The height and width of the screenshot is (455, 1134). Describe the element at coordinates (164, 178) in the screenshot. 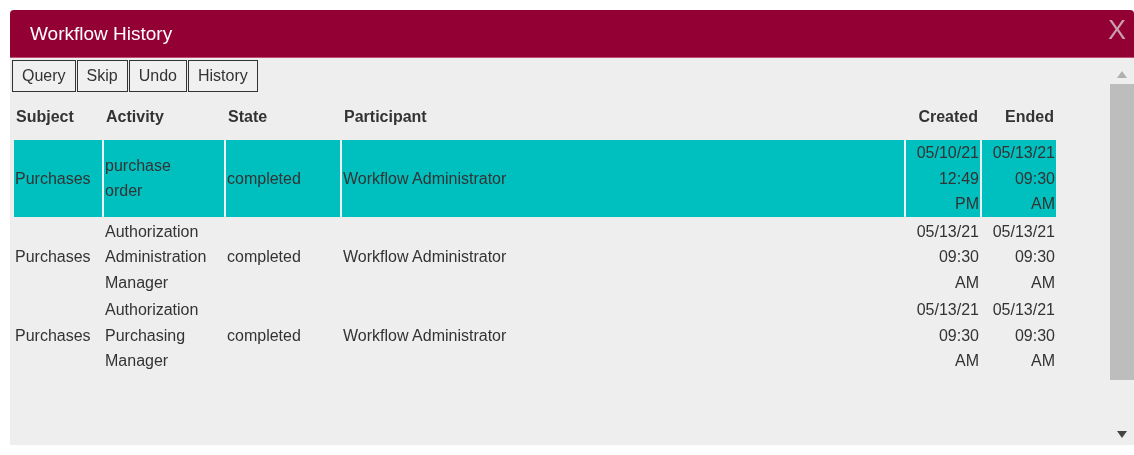

I see `table-cell: purchase order` at that location.